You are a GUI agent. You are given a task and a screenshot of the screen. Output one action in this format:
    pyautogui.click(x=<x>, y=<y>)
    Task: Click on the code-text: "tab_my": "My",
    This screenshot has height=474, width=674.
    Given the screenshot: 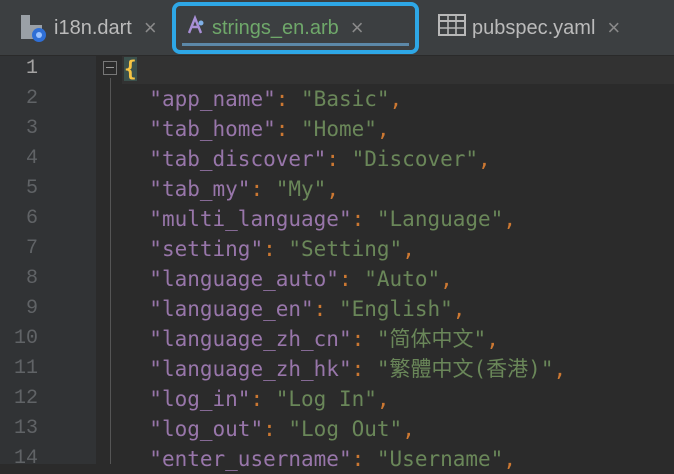 What is the action you would take?
    pyautogui.click(x=244, y=189)
    